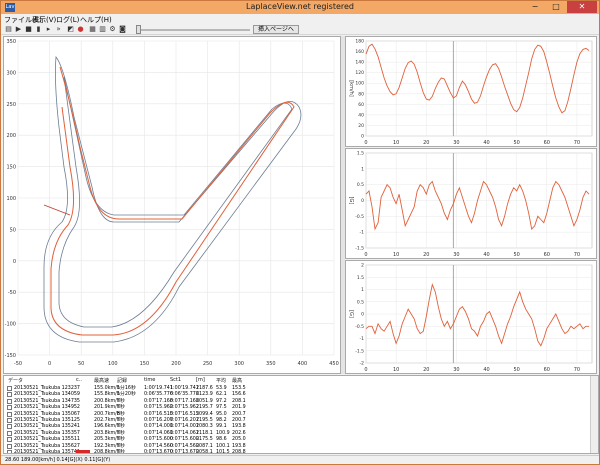 This screenshot has width=600, height=465. Describe the element at coordinates (18, 29) in the screenshot. I see `play-icon: ▶` at that location.